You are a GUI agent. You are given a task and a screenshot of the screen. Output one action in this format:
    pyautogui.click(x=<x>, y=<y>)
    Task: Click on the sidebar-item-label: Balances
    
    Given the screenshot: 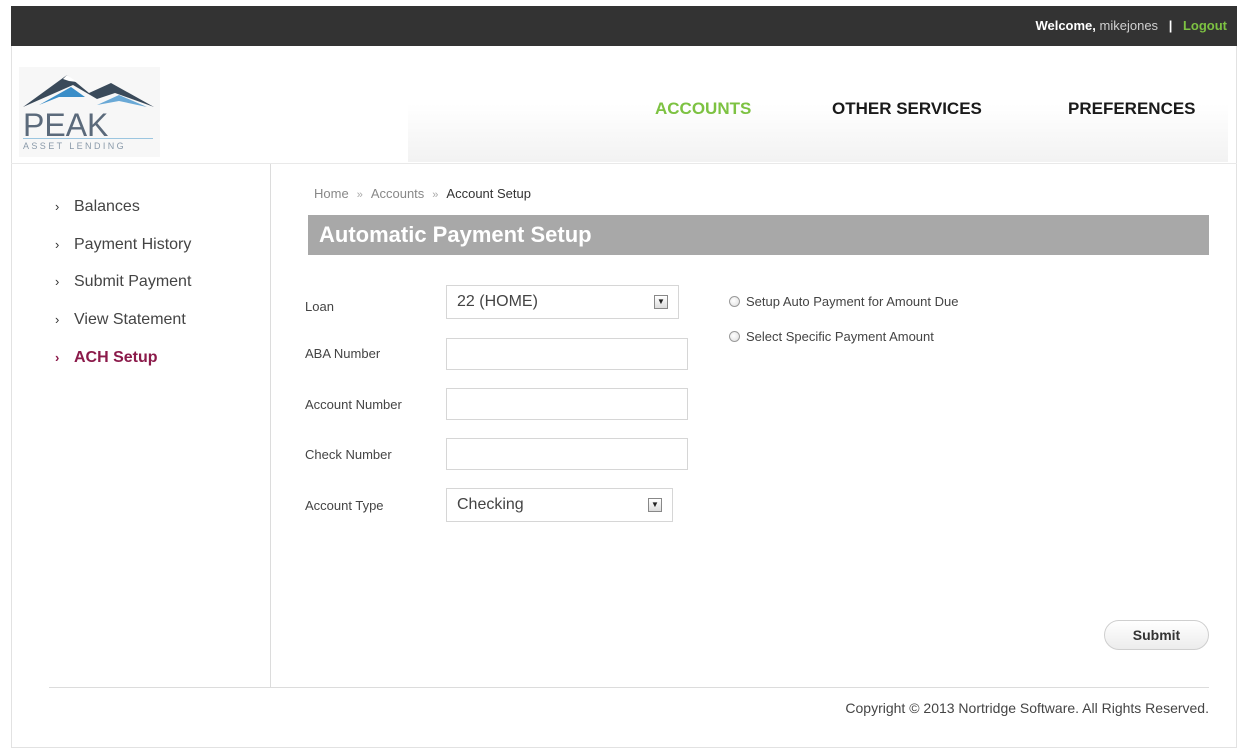 What is the action you would take?
    pyautogui.click(x=107, y=206)
    